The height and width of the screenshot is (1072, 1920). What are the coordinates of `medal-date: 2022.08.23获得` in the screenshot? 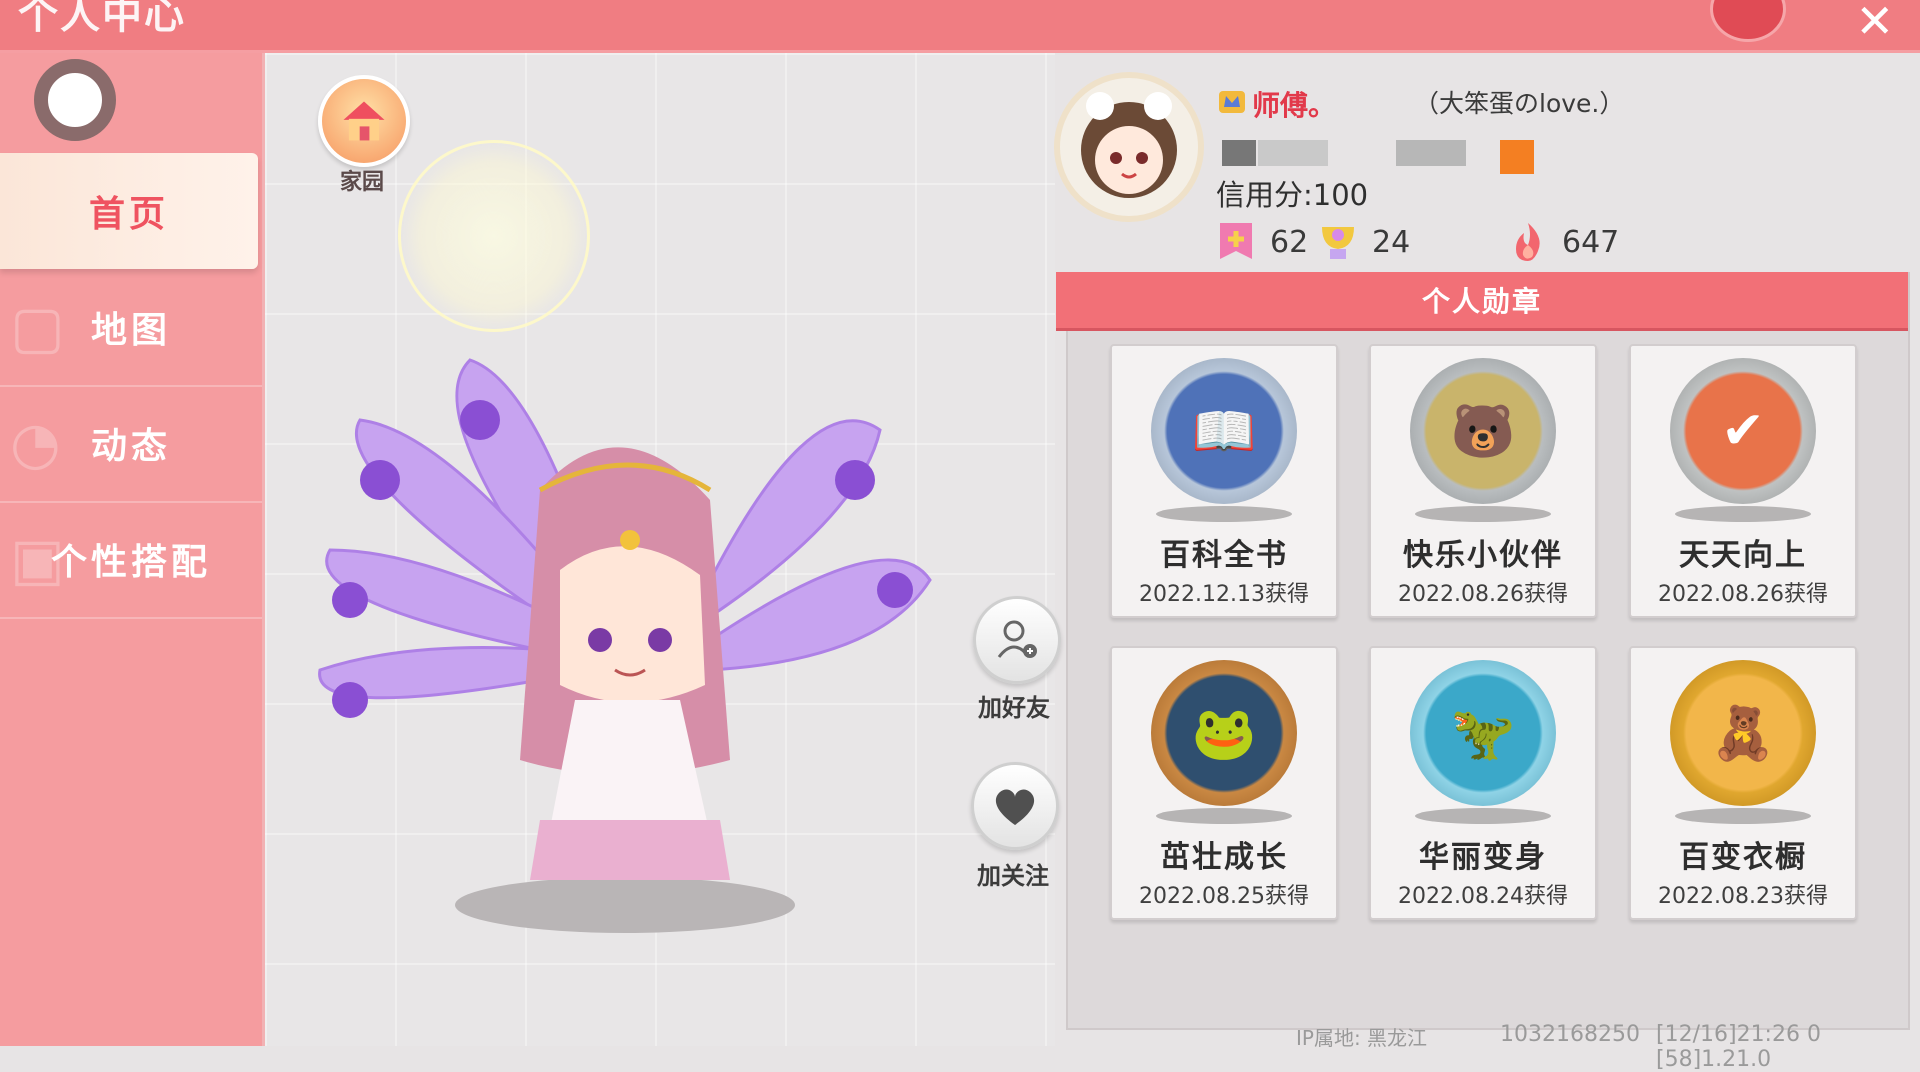 It's located at (1743, 896).